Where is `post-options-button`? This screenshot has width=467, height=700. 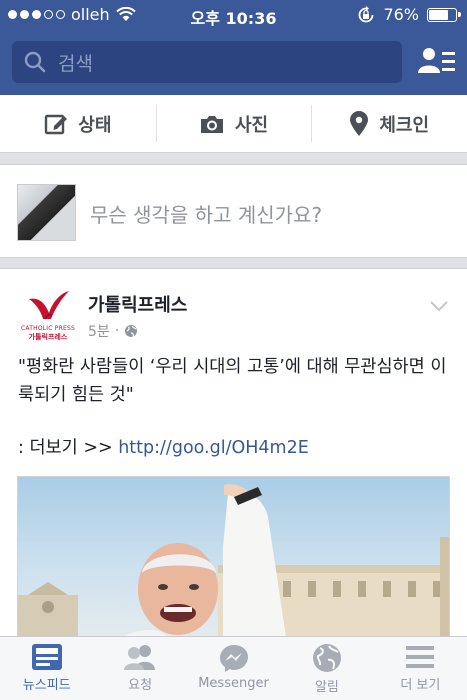 post-options-button is located at coordinates (439, 306).